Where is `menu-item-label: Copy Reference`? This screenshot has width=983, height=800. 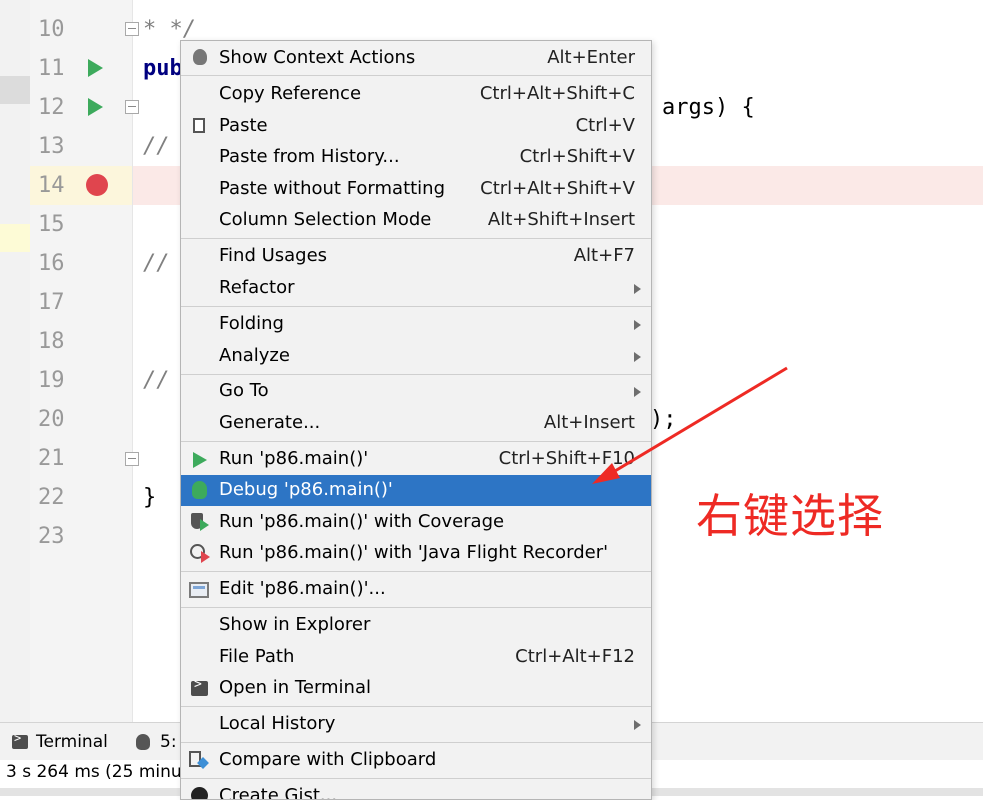
menu-item-label: Copy Reference is located at coordinates (290, 93).